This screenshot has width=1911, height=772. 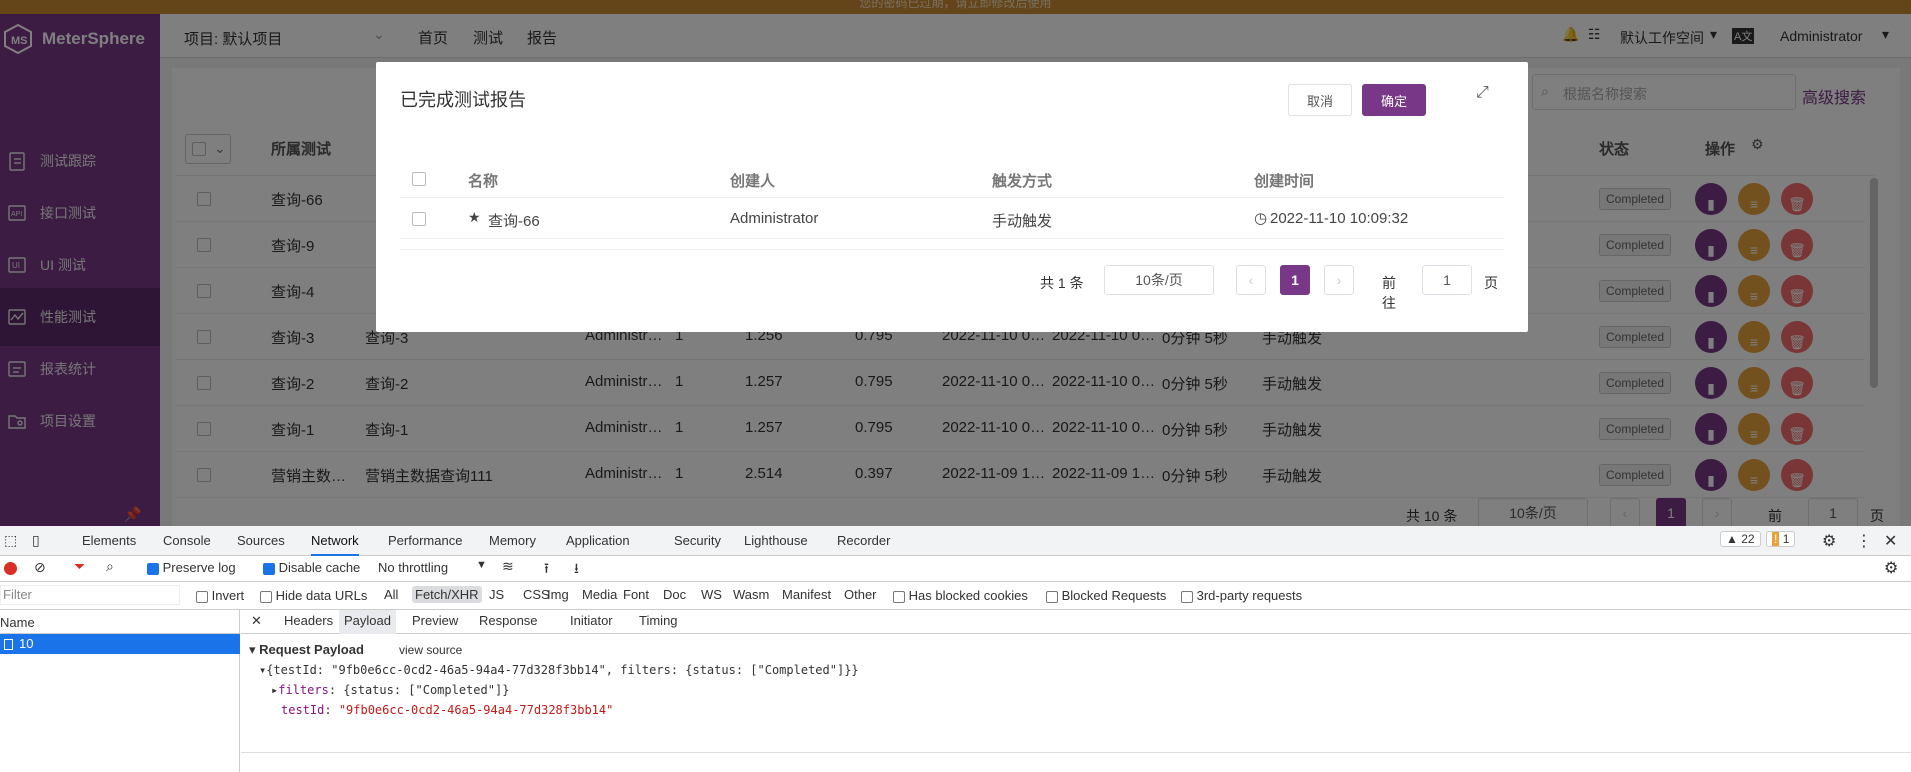 What do you see at coordinates (753, 181) in the screenshot?
I see `col-creator: 创建人` at bounding box center [753, 181].